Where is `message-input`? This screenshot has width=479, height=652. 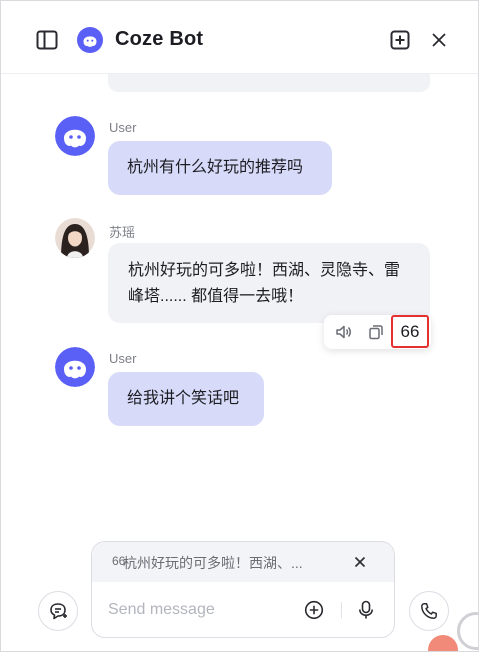
message-input is located at coordinates (203, 610).